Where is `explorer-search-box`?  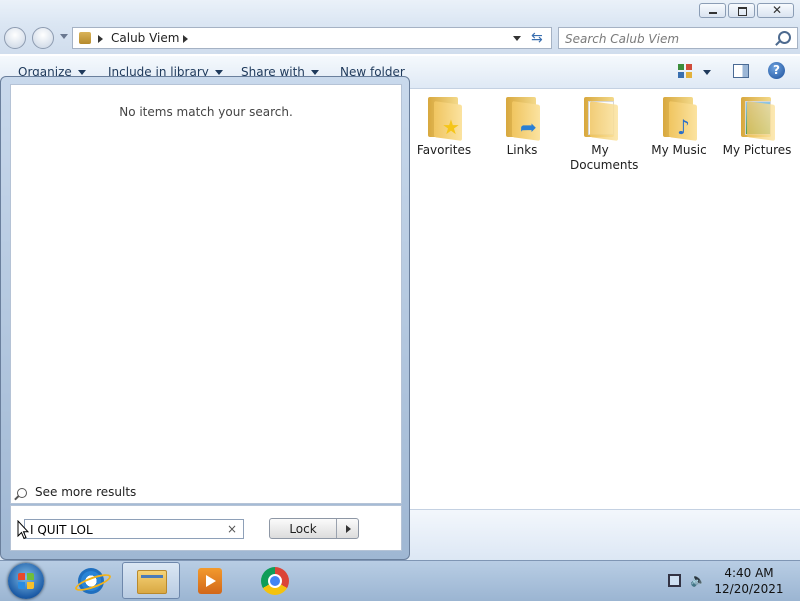
explorer-search-box is located at coordinates (678, 38).